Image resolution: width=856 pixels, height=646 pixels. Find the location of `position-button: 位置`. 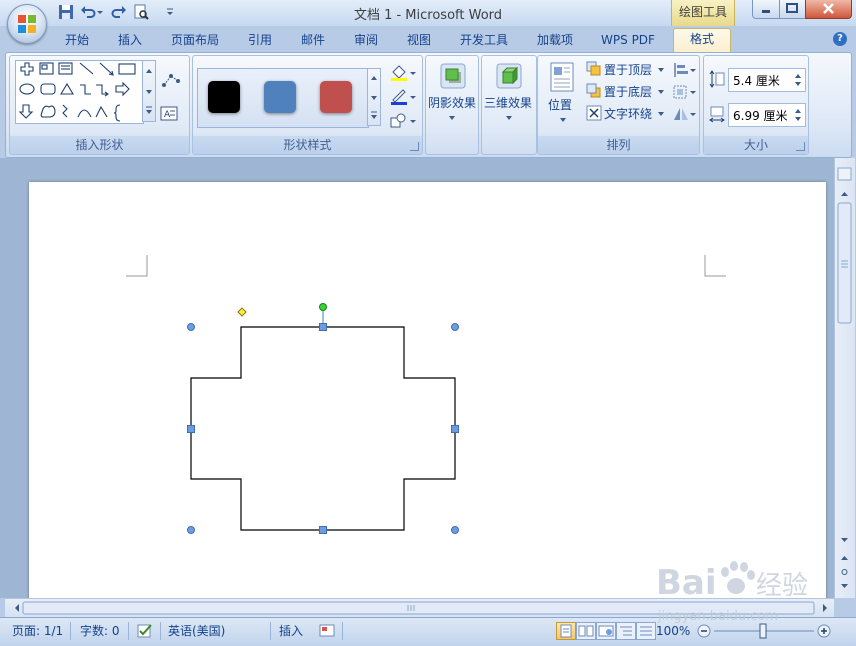

position-button: 位置 is located at coordinates (562, 96).